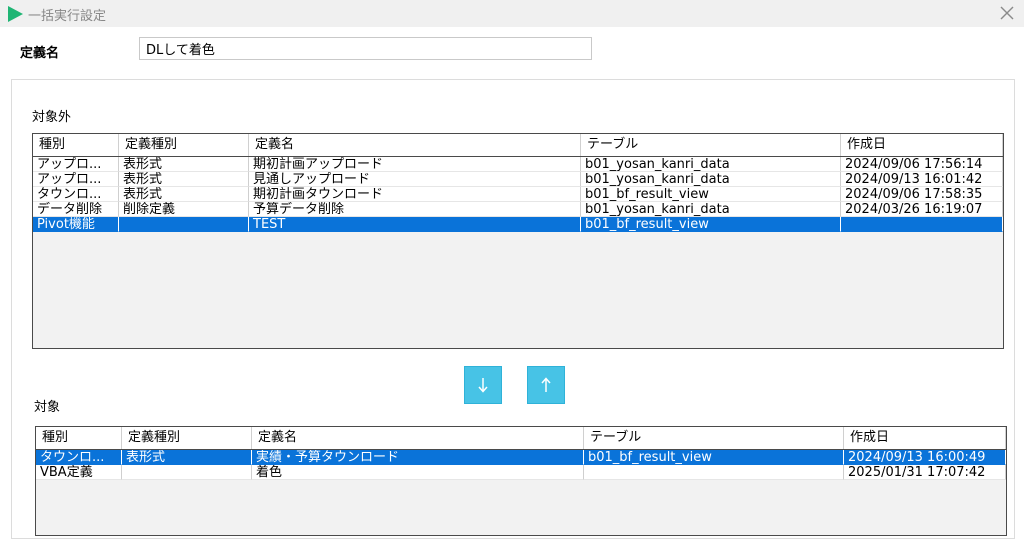 The image size is (1024, 539). What do you see at coordinates (925, 472) in the screenshot?
I see `target-table-cell: 2025/01/31 17:07:42` at bounding box center [925, 472].